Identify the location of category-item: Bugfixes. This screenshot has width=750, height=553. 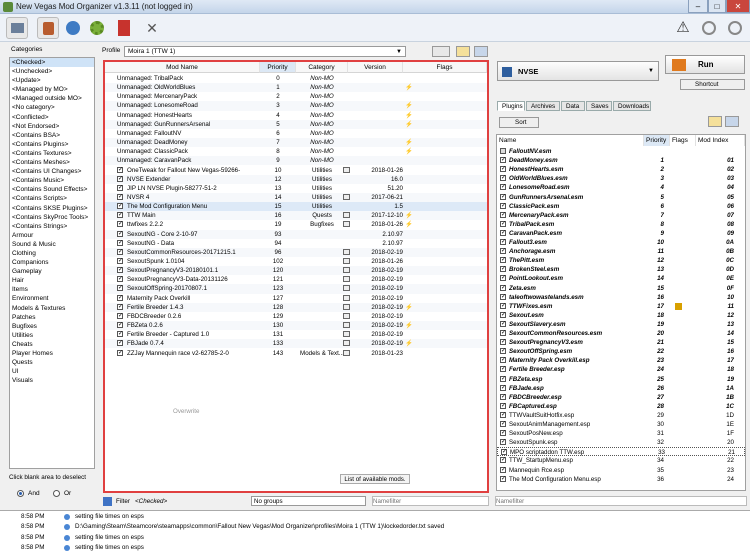
(52, 326).